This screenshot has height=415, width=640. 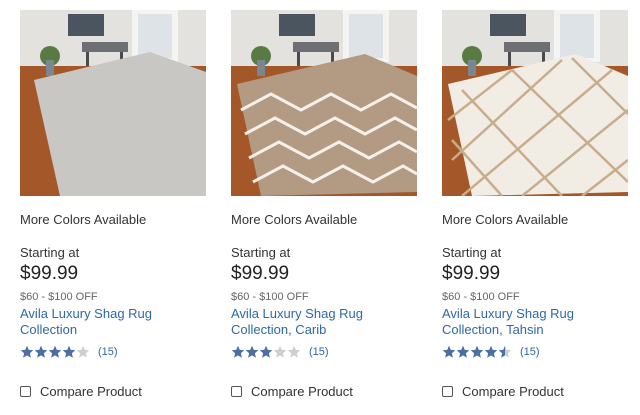 What do you see at coordinates (110, 322) in the screenshot?
I see `product-title-link: Avila Luxury Shag Rug Collection` at bounding box center [110, 322].